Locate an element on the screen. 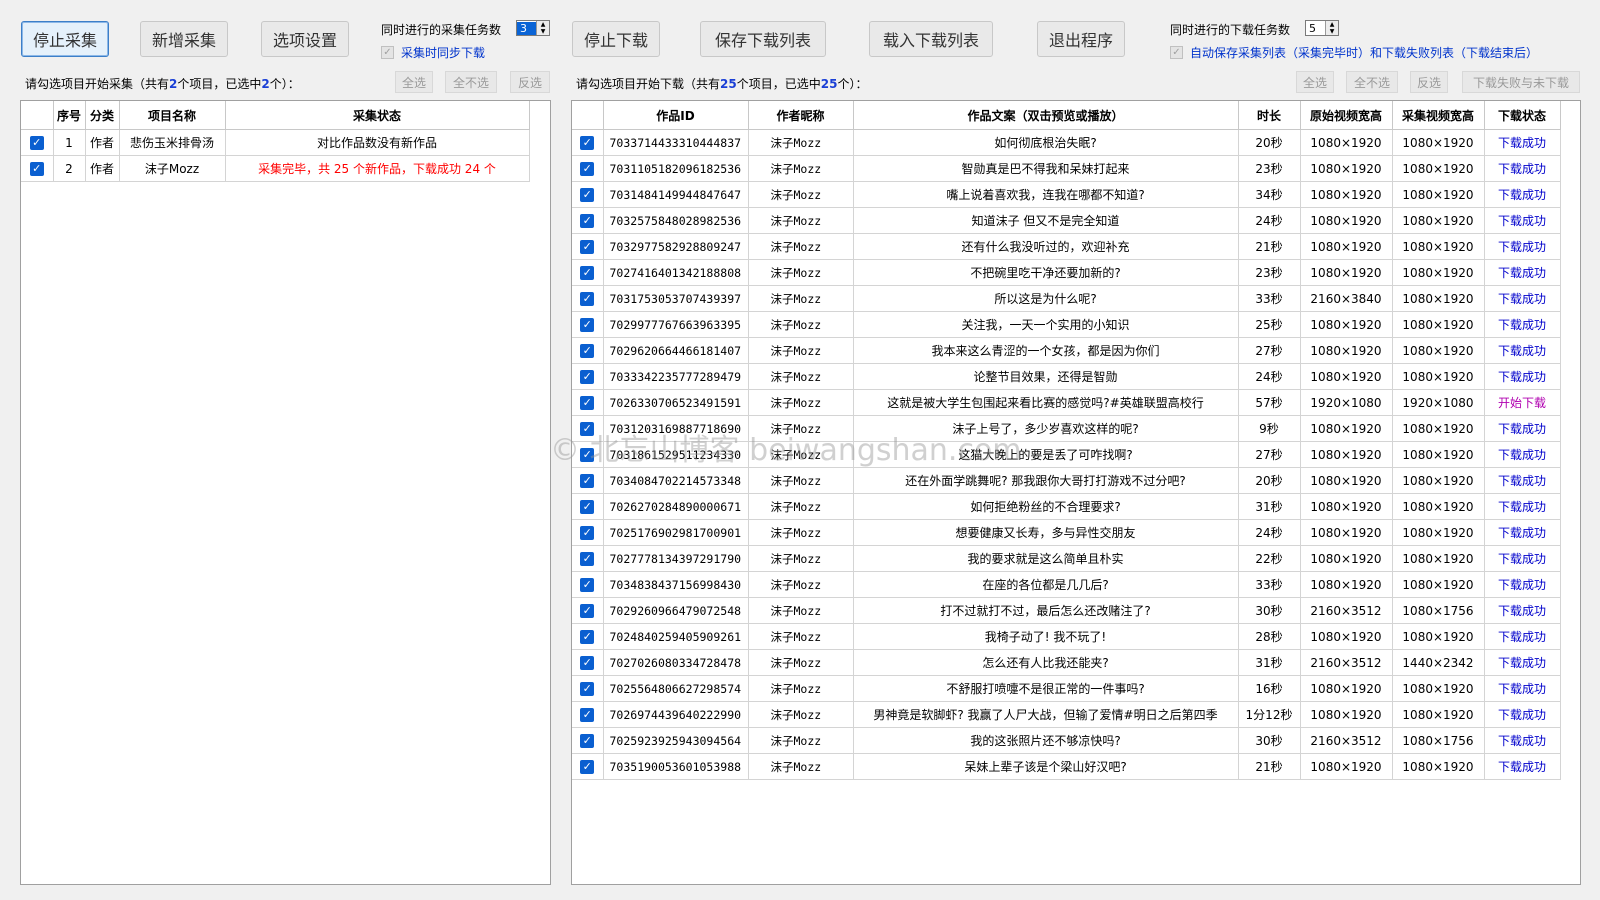  row-work-text: 嘴上说着喜欢我，连我在哪都不知道? is located at coordinates (1046, 194).